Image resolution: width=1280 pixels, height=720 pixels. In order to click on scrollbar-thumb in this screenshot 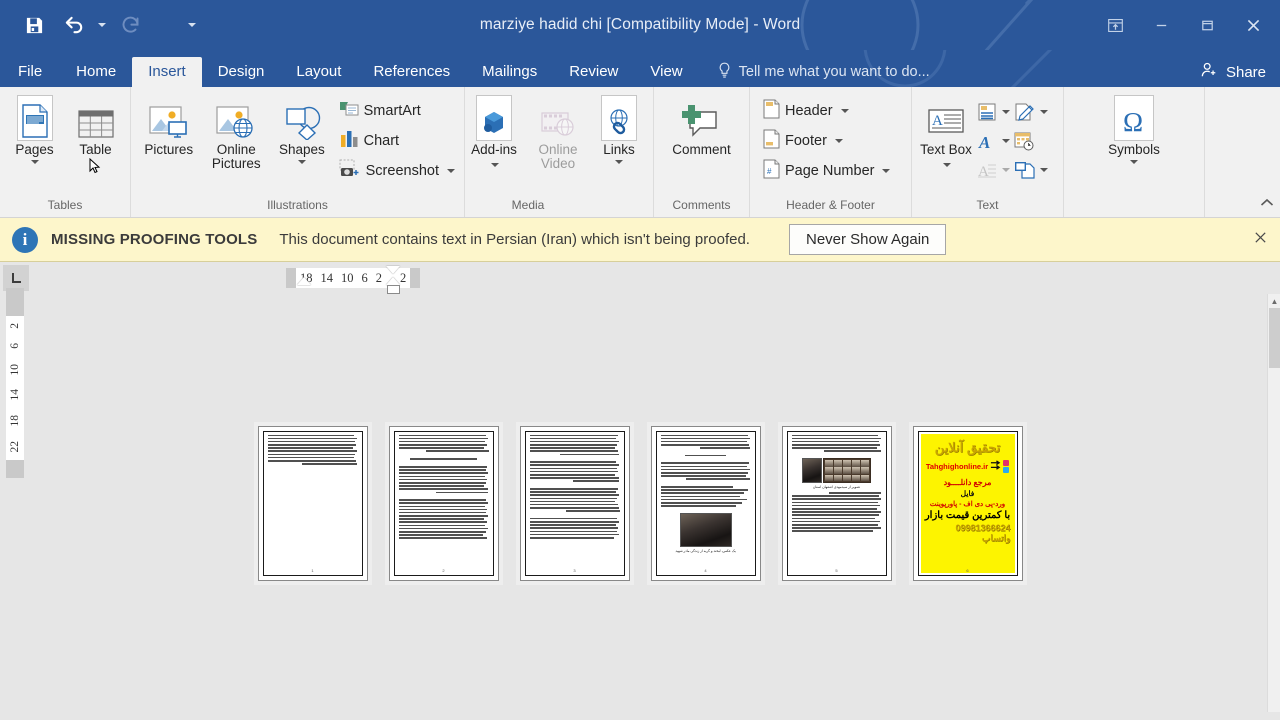, I will do `click(1274, 338)`.